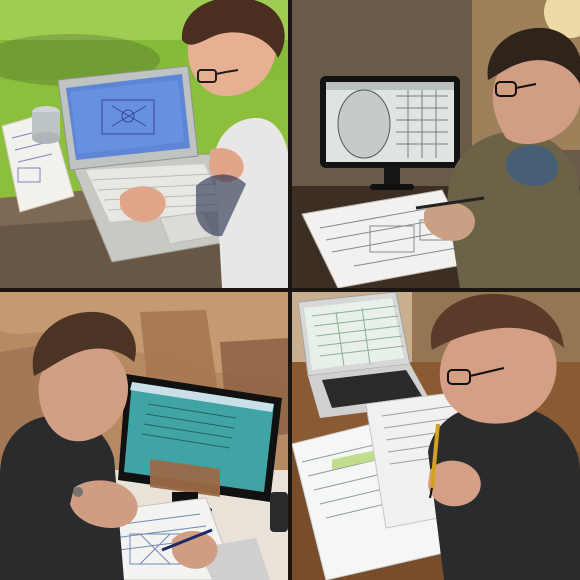 The height and width of the screenshot is (580, 580). I want to click on speaker, so click(279, 512).